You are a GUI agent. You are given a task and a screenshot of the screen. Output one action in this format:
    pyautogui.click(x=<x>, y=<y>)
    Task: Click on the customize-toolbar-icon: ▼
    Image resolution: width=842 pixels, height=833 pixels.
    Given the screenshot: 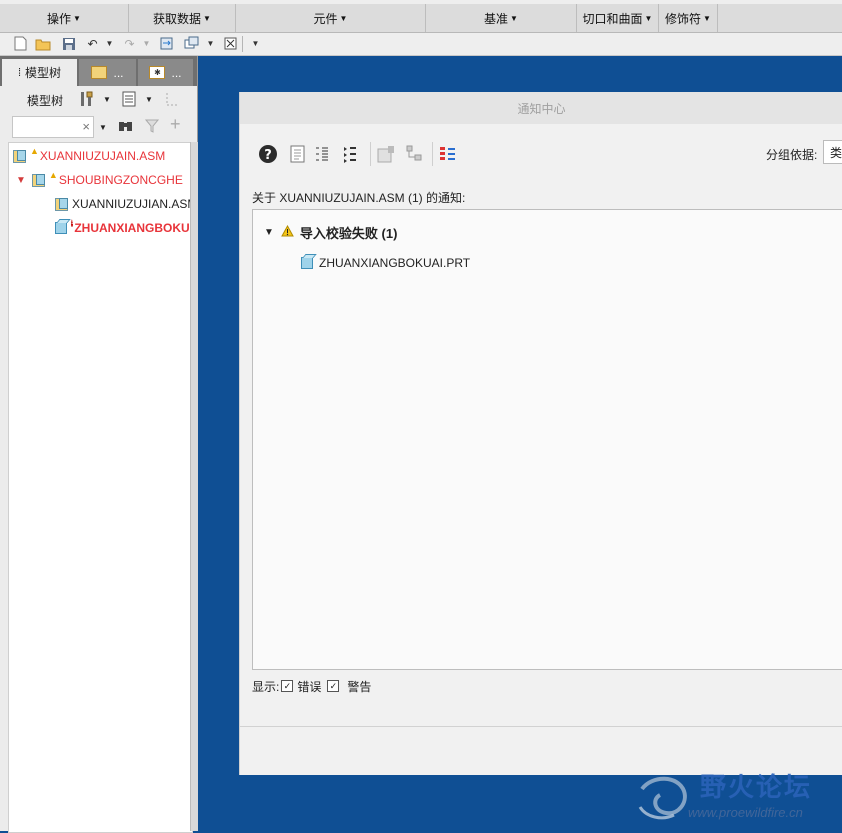 What is the action you would take?
    pyautogui.click(x=255, y=43)
    